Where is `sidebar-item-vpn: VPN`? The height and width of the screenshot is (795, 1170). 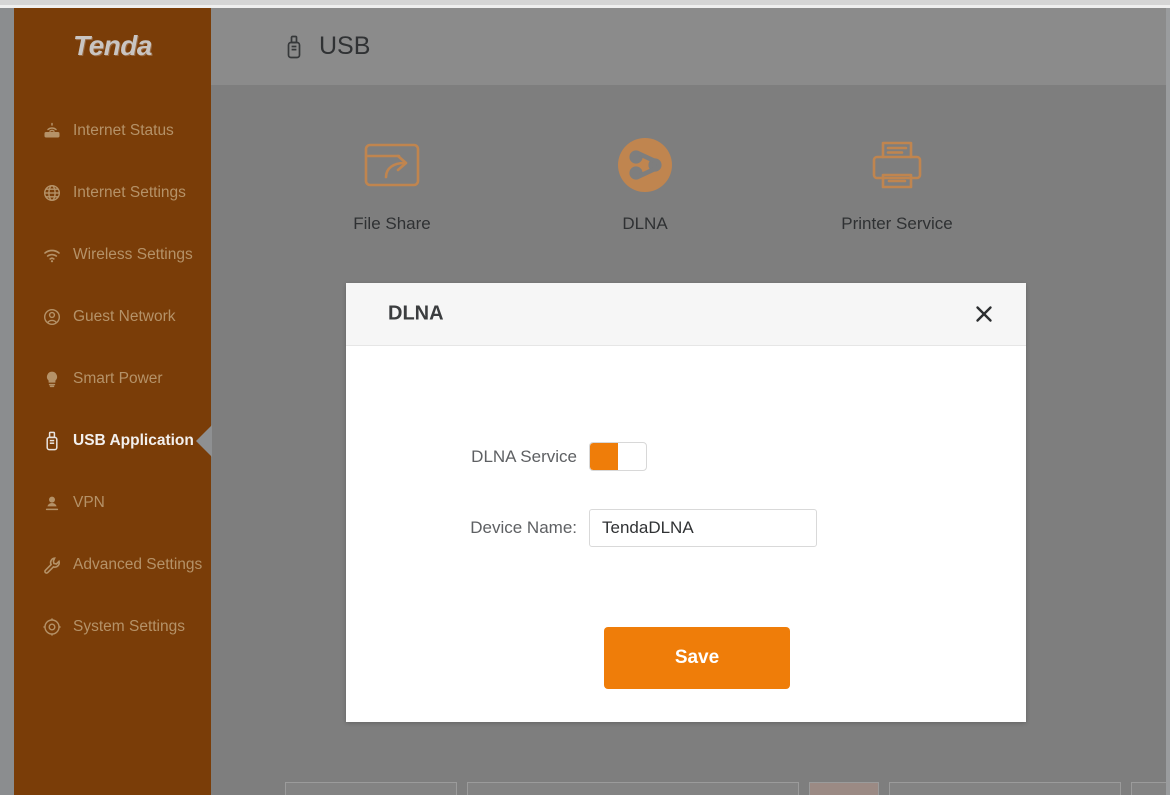 sidebar-item-vpn: VPN is located at coordinates (112, 503).